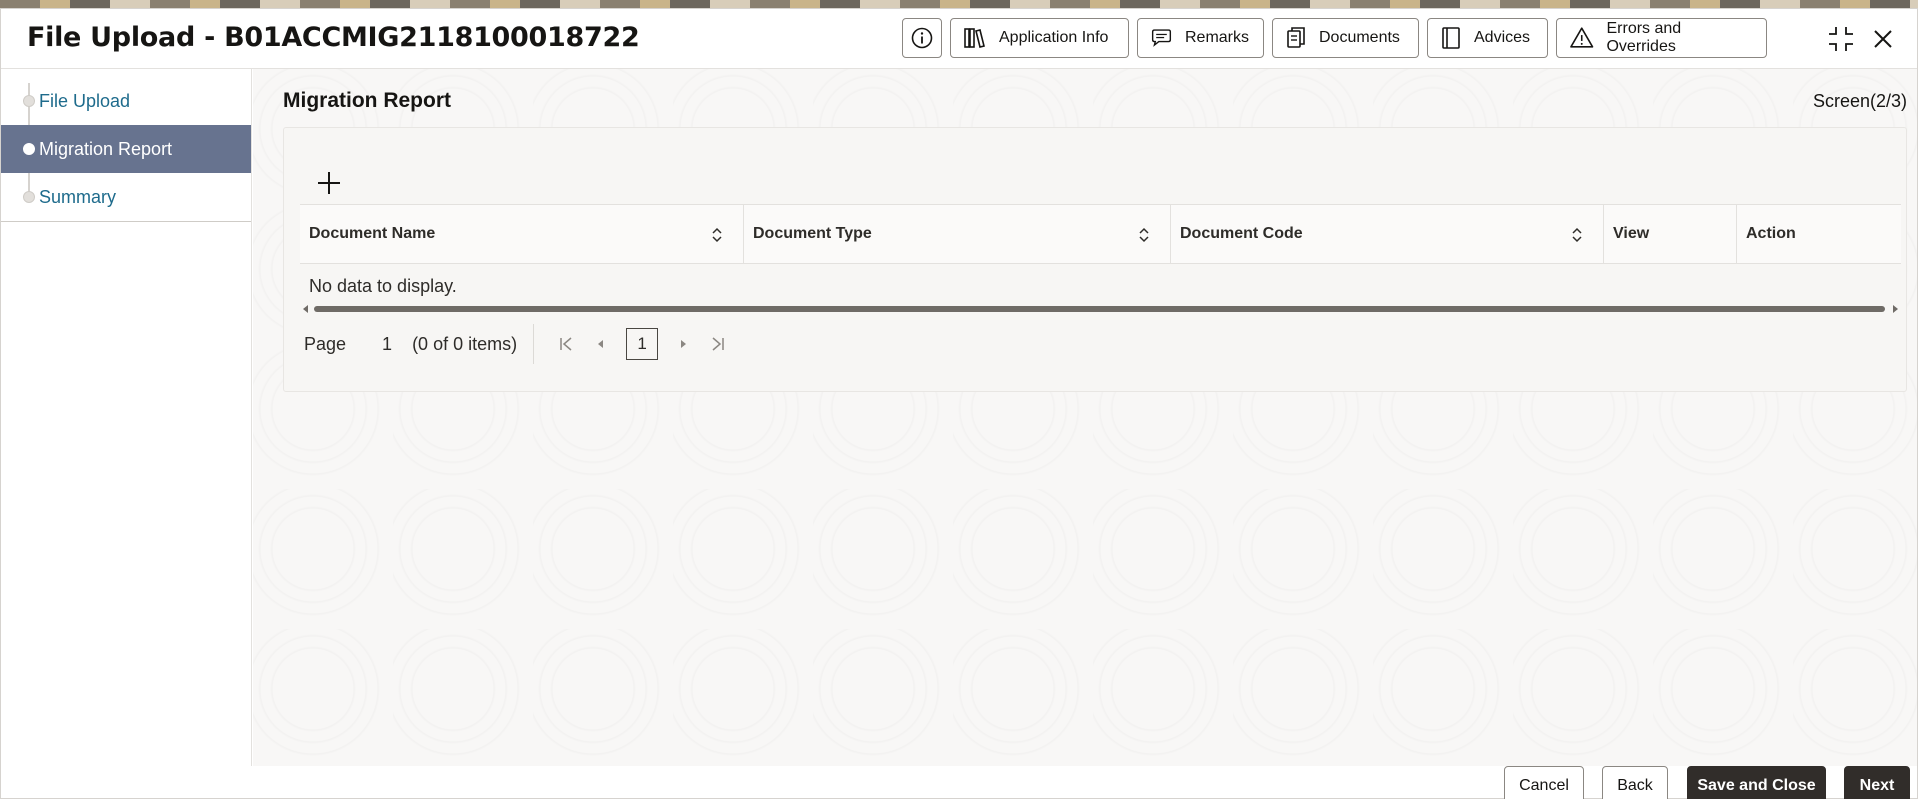  What do you see at coordinates (534, 344) in the screenshot?
I see `pager-separator` at bounding box center [534, 344].